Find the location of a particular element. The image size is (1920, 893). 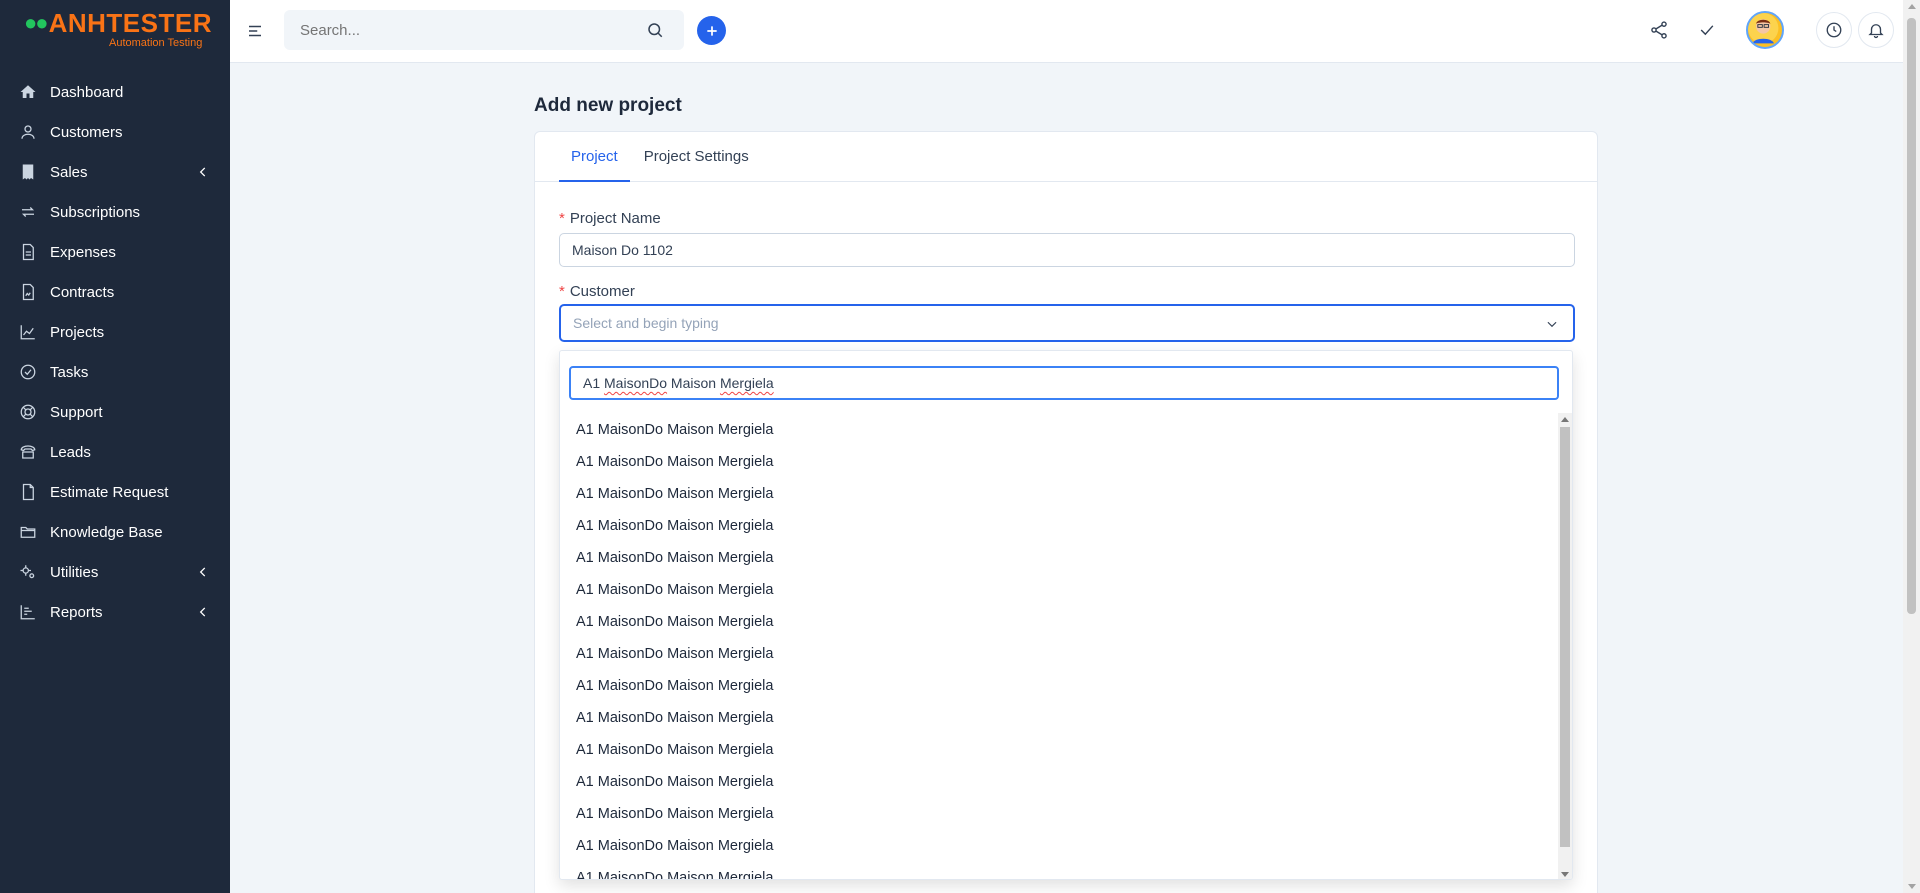

chevron-down-icon is located at coordinates (1552, 324).